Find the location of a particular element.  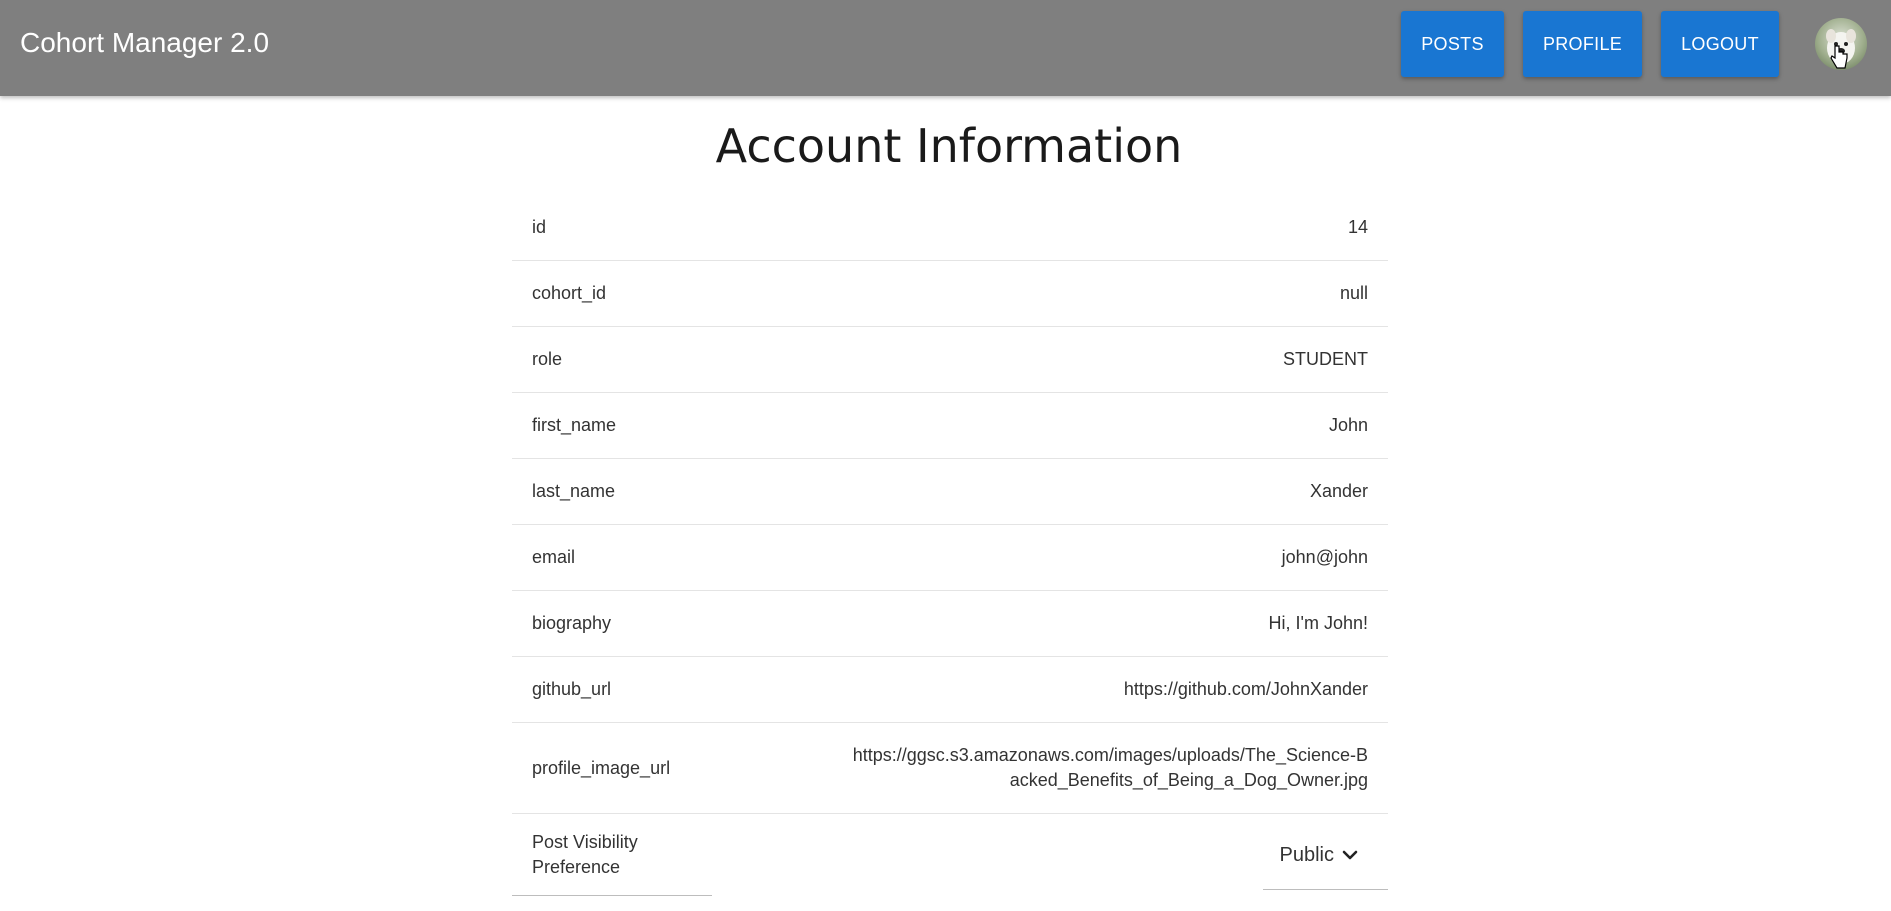

select-underline is located at coordinates (1325, 889).